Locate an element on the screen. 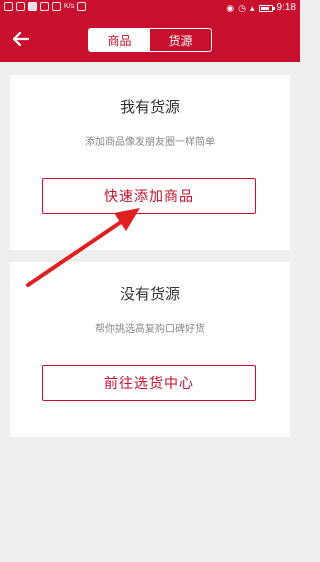 This screenshot has height=562, width=320. card-title: 我有货源 is located at coordinates (149, 107).